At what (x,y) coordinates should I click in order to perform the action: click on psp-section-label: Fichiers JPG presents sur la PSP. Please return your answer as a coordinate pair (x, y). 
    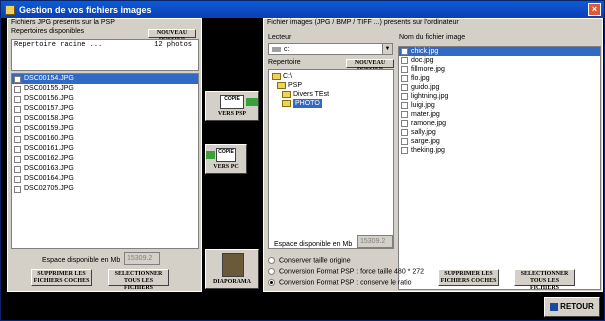
    Looking at the image, I should click on (63, 22).